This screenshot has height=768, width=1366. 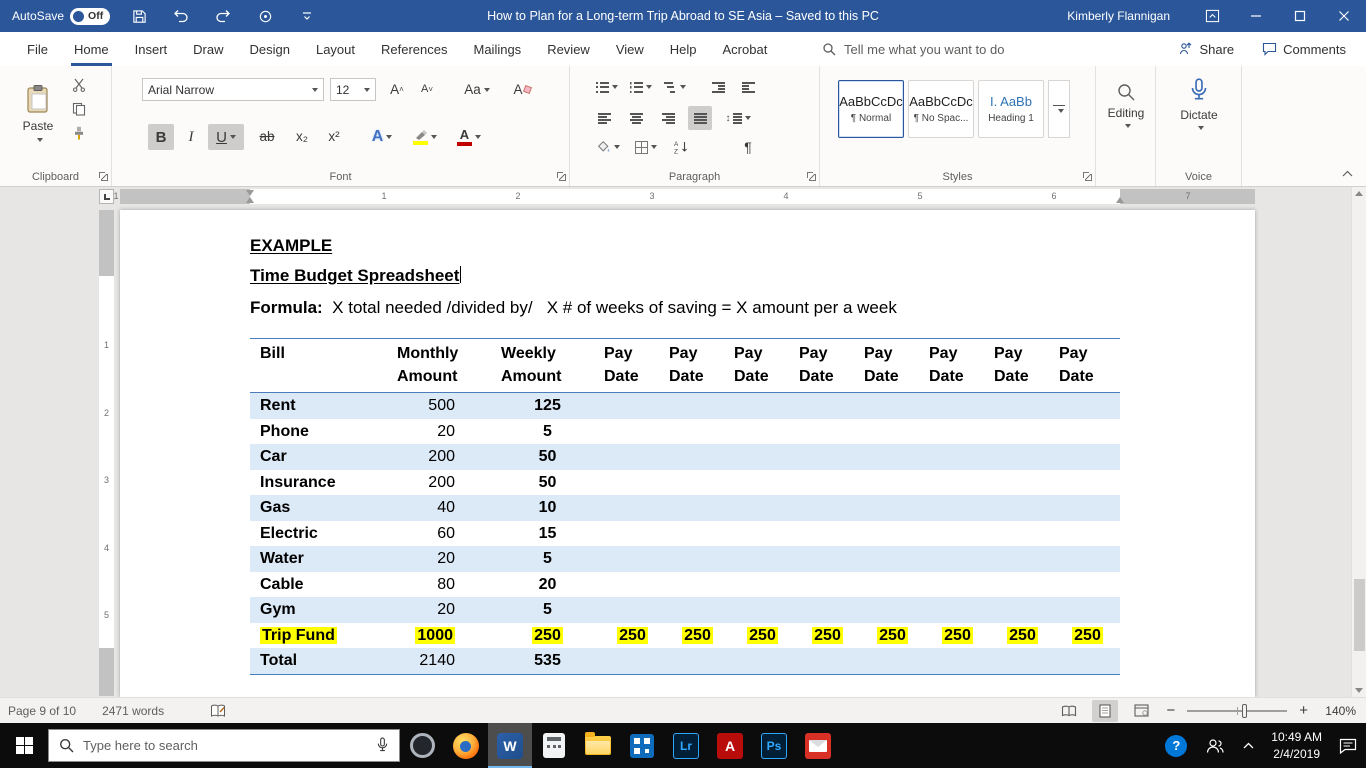 What do you see at coordinates (730, 745) in the screenshot?
I see `taskbar-app-acrobat: A` at bounding box center [730, 745].